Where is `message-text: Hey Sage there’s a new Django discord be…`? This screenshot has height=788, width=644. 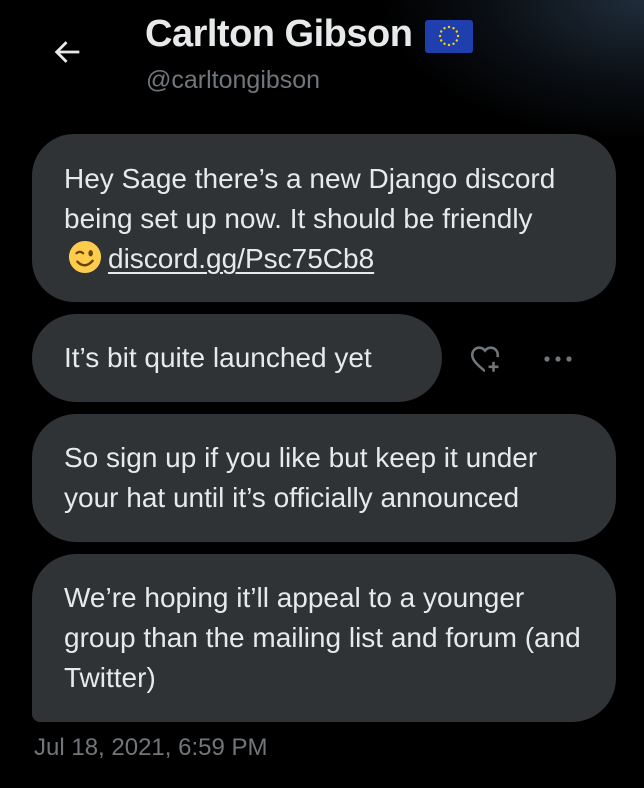
message-text: Hey Sage there’s a new Django discord be… is located at coordinates (310, 198).